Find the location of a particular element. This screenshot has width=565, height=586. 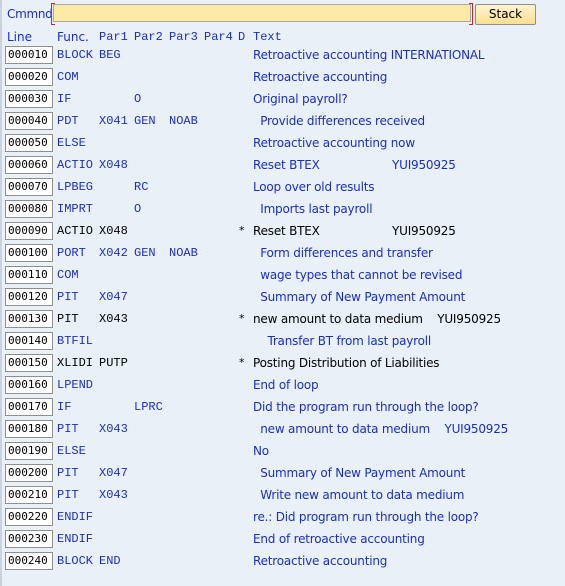

line-number-field: 000170 is located at coordinates (29, 407).